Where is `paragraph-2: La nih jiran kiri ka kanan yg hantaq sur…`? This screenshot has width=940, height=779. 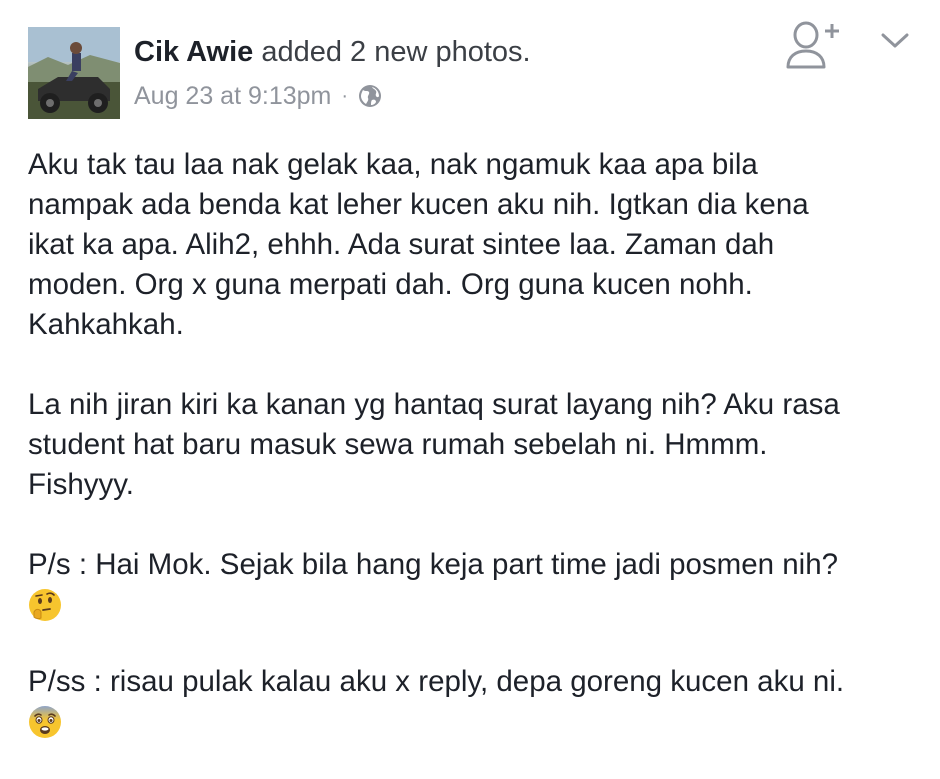 paragraph-2: La nih jiran kiri ka kanan yg hantaq sur… is located at coordinates (475, 445).